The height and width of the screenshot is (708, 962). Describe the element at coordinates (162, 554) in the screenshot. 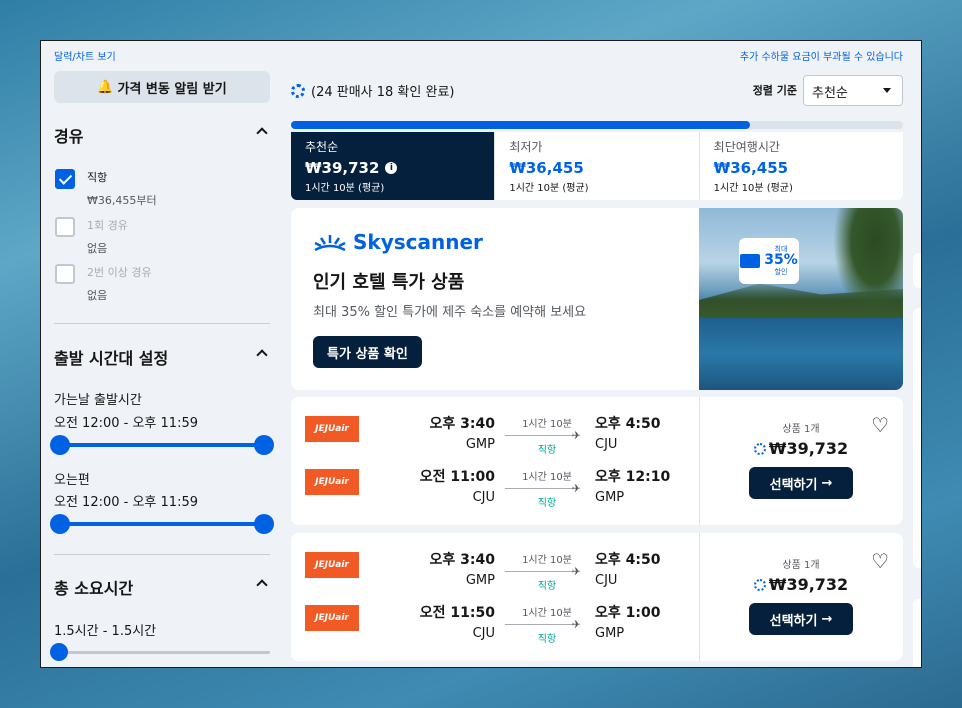

I see `divider` at that location.